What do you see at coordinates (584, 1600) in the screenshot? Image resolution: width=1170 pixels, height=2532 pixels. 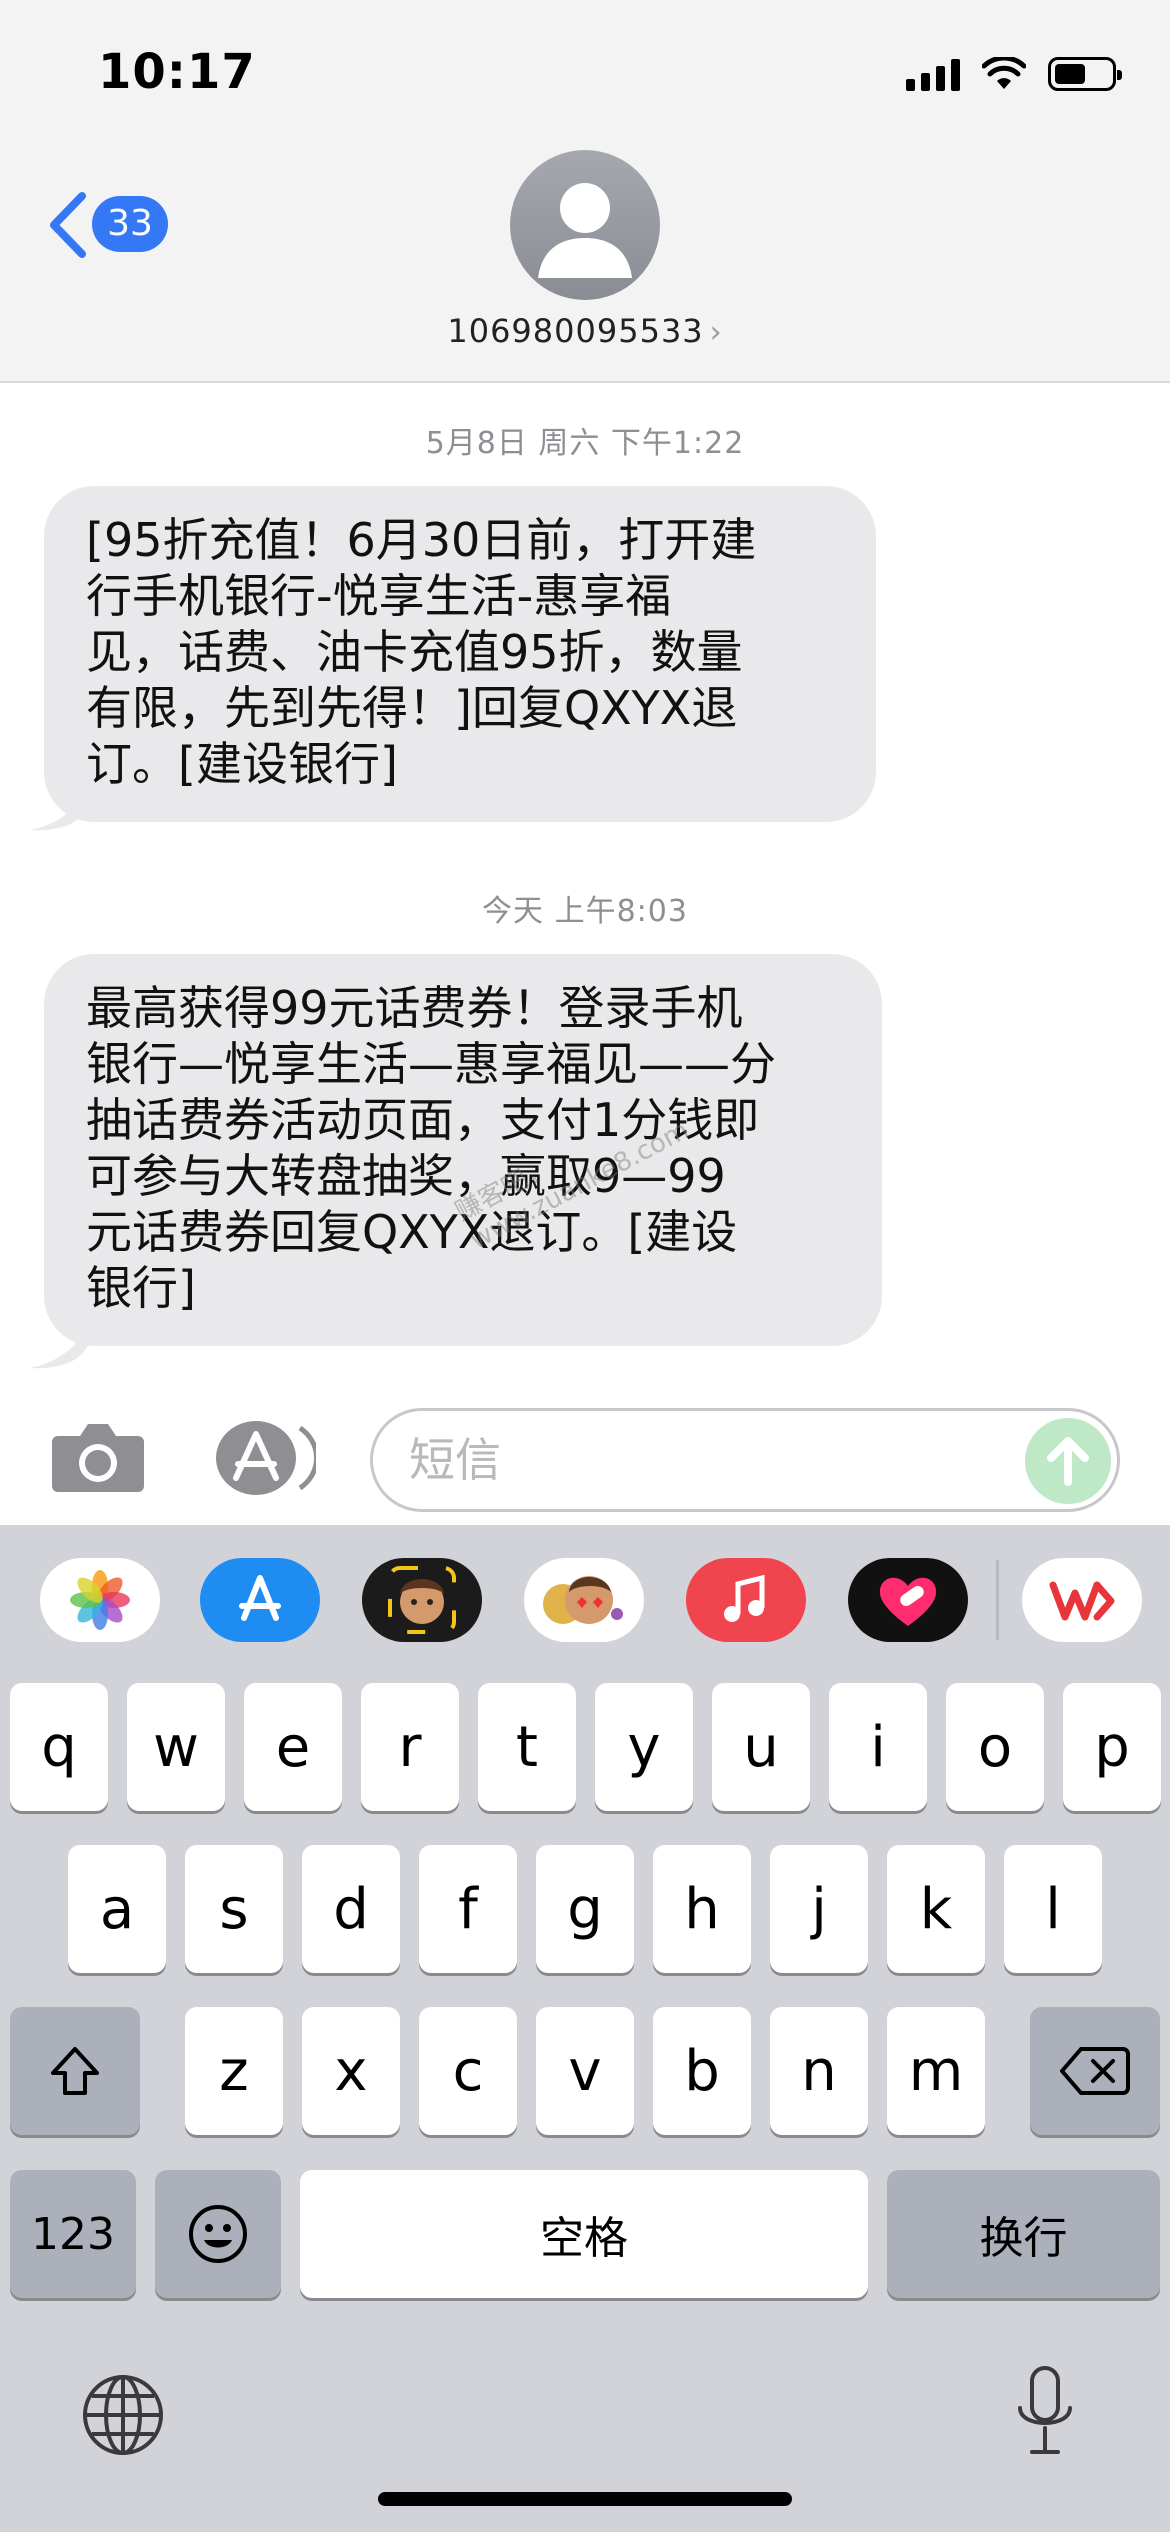 I see `memoji-stickers-icon` at bounding box center [584, 1600].